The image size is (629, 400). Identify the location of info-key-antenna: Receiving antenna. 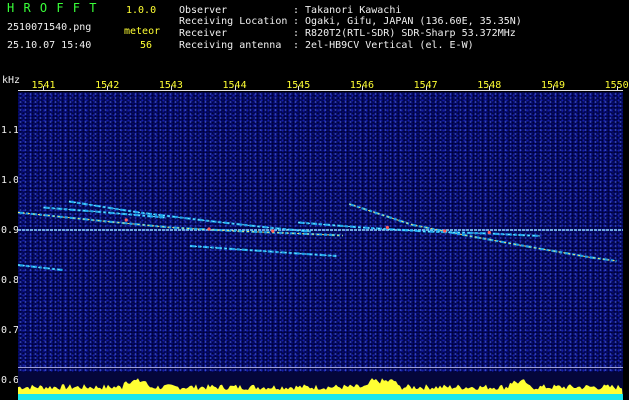
(230, 45).